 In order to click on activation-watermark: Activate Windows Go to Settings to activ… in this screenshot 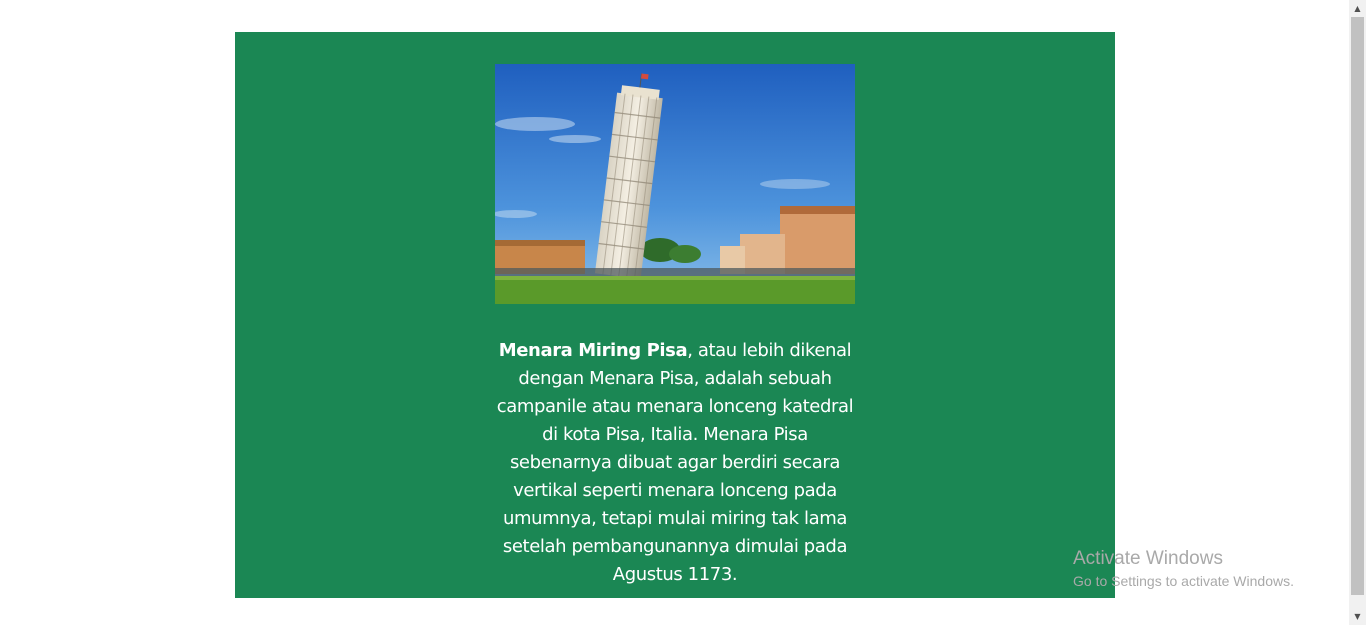, I will do `click(1183, 569)`.